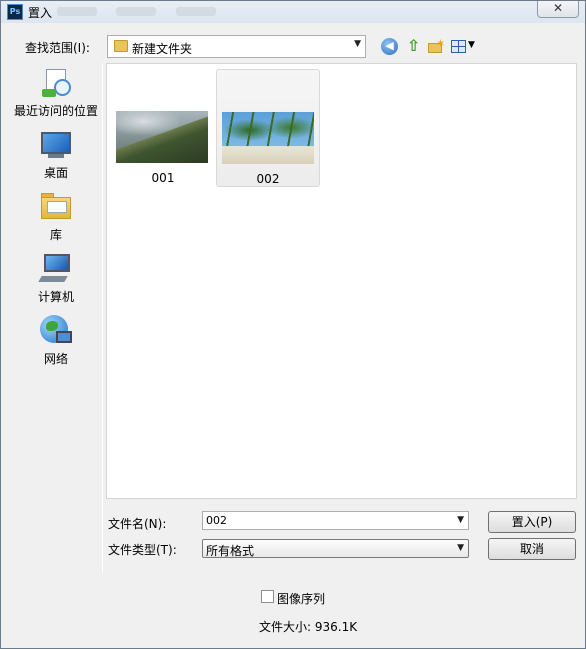 The height and width of the screenshot is (649, 586). Describe the element at coordinates (55, 235) in the screenshot. I see `place-label: 库` at that location.